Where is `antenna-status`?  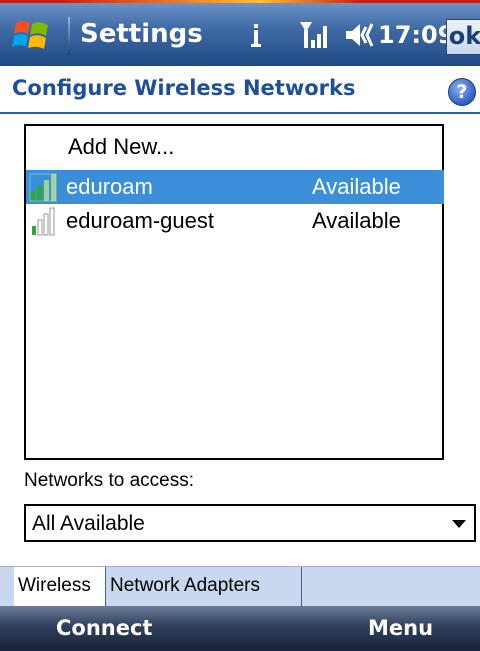
antenna-status is located at coordinates (256, 35).